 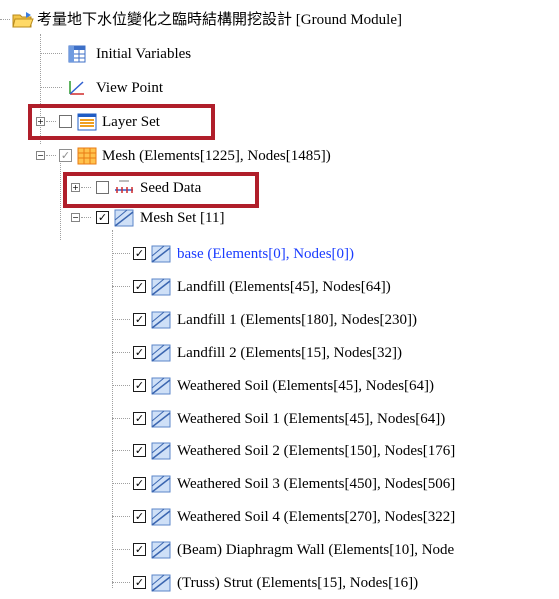 What do you see at coordinates (144, 54) in the screenshot?
I see `tree-node-label: Initial Variables` at bounding box center [144, 54].